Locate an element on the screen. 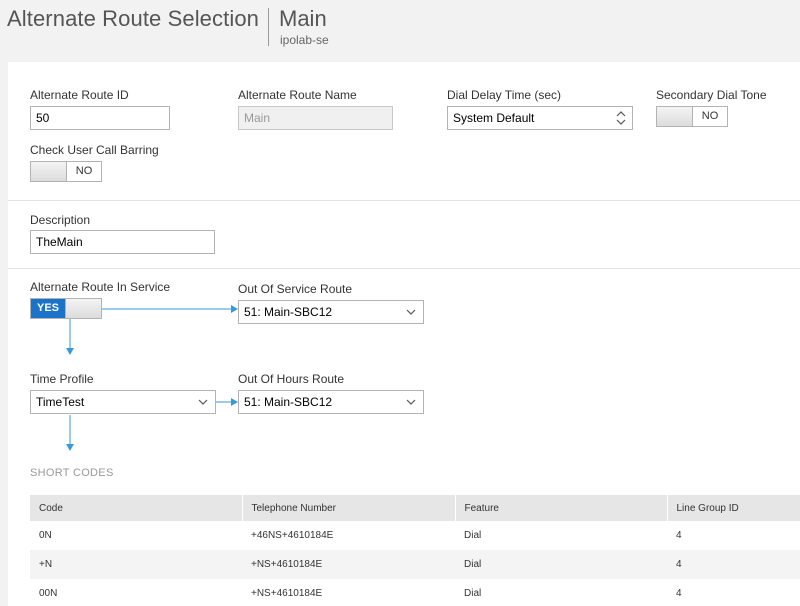 The height and width of the screenshot is (606, 800). title-divider is located at coordinates (268, 27).